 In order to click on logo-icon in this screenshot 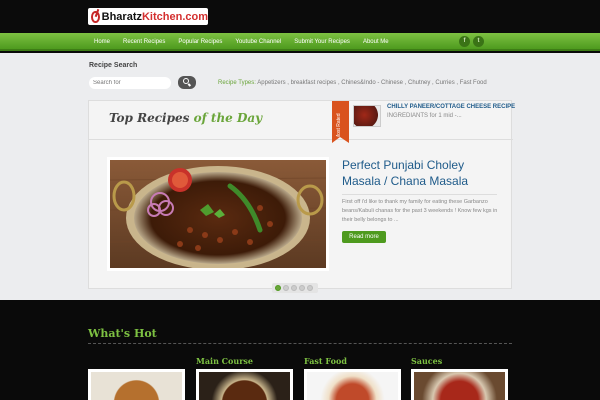, I will do `click(95, 16)`.